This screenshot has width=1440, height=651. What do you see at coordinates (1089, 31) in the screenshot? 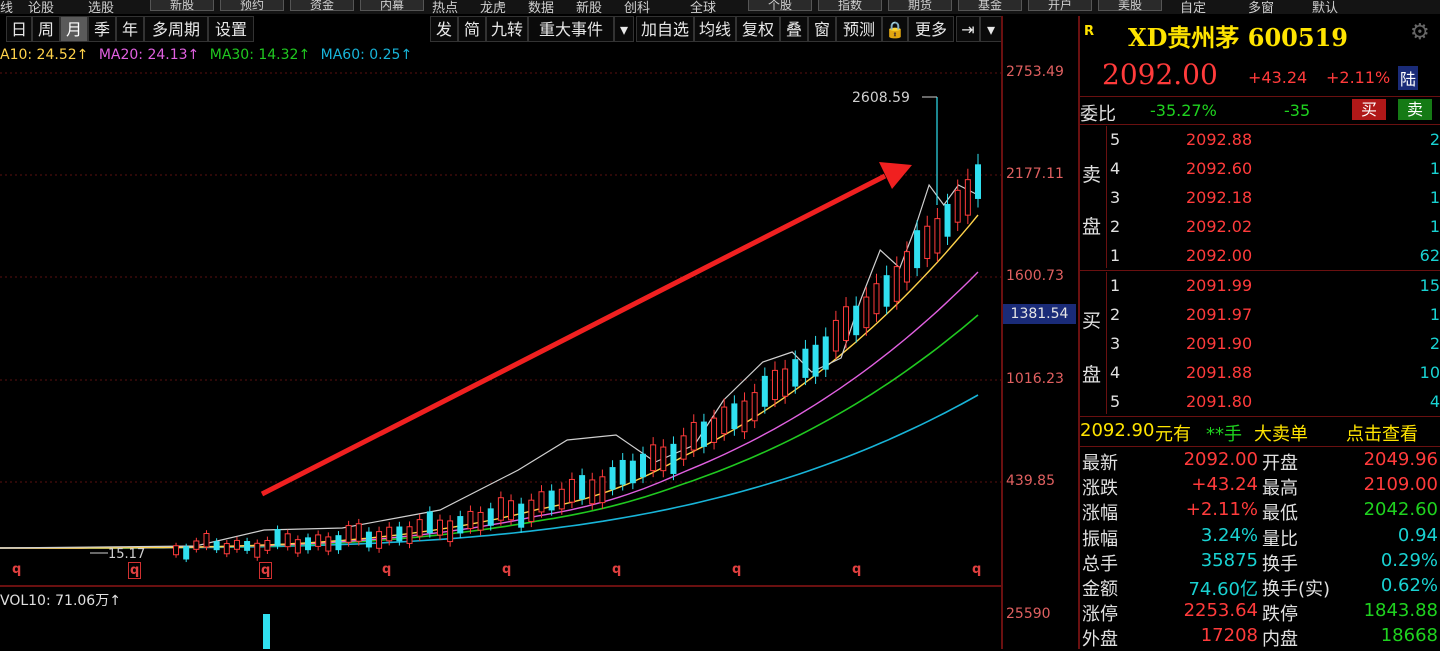
I see `r-badge: R` at bounding box center [1089, 31].